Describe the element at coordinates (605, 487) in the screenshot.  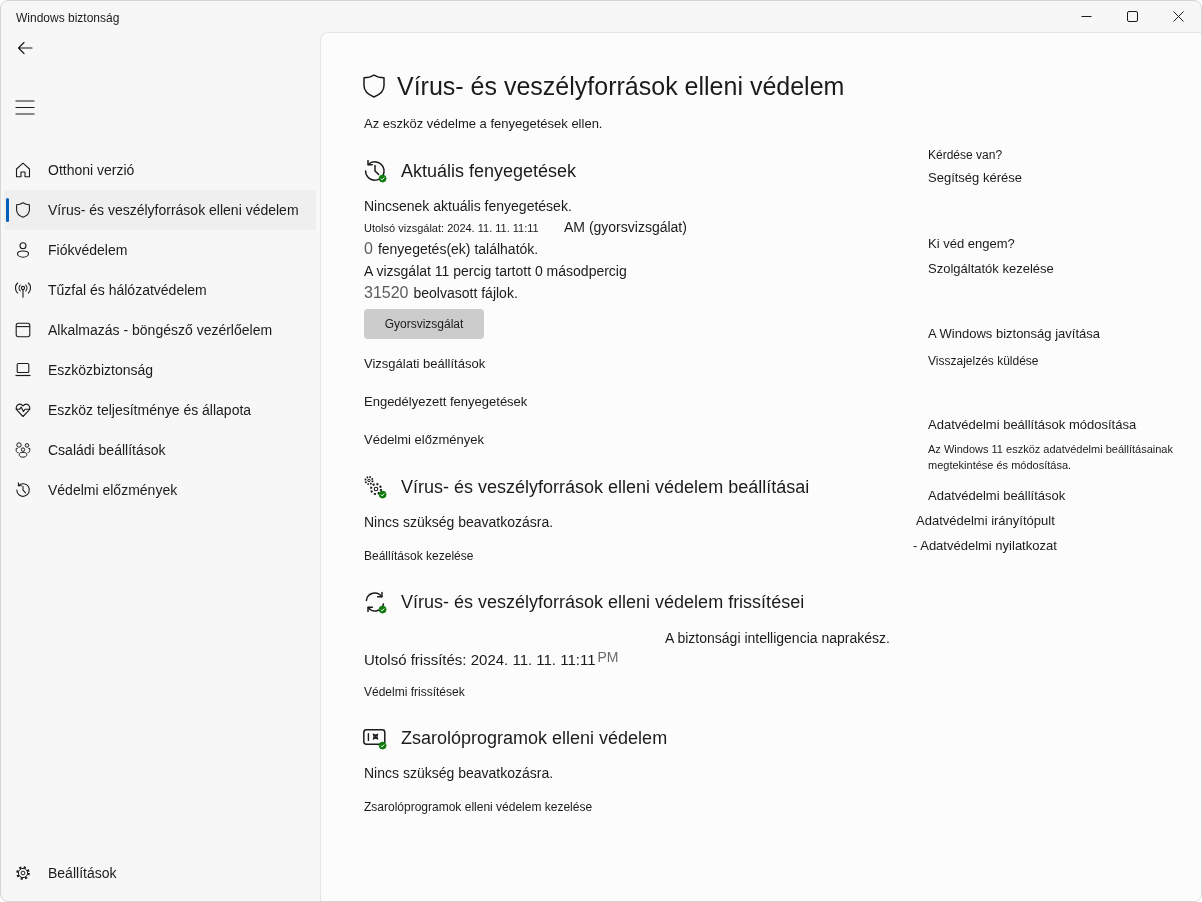
I see `section-title: Vírus- és veszélyforrások elleni védelem beállításai` at that location.